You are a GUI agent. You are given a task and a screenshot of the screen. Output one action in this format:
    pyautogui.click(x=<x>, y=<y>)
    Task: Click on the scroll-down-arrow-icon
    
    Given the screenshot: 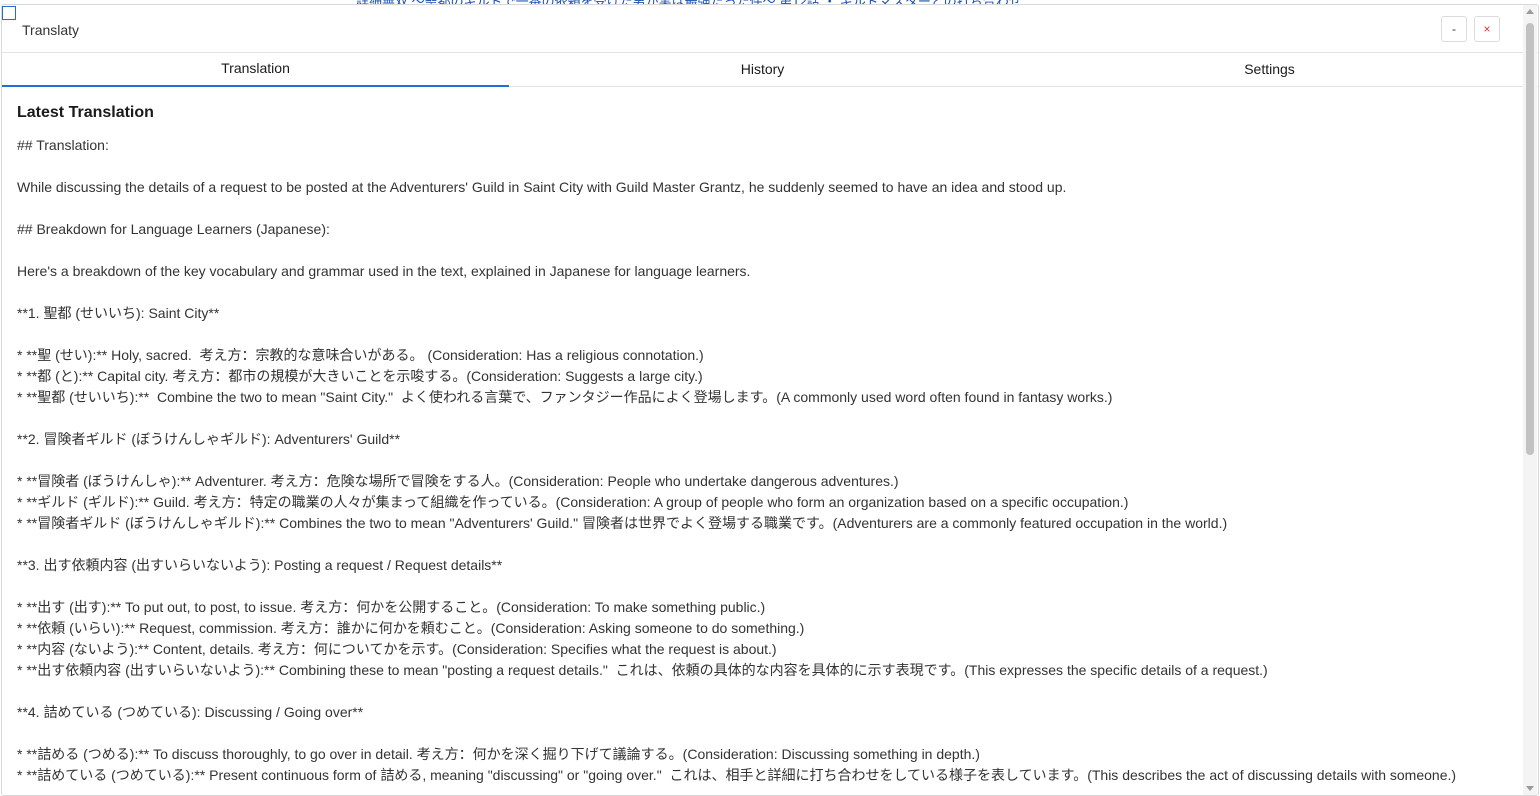 What is the action you would take?
    pyautogui.click(x=1530, y=788)
    